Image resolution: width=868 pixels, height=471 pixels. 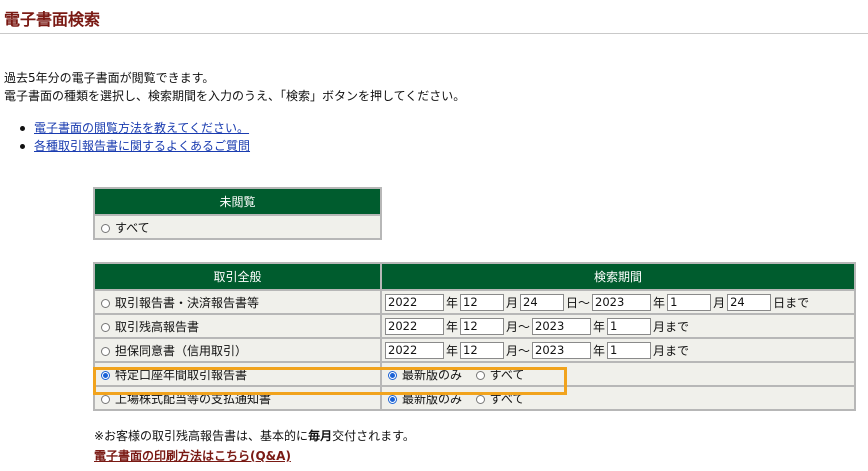 What do you see at coordinates (52, 19) in the screenshot?
I see `page-title: 電子書面検索` at bounding box center [52, 19].